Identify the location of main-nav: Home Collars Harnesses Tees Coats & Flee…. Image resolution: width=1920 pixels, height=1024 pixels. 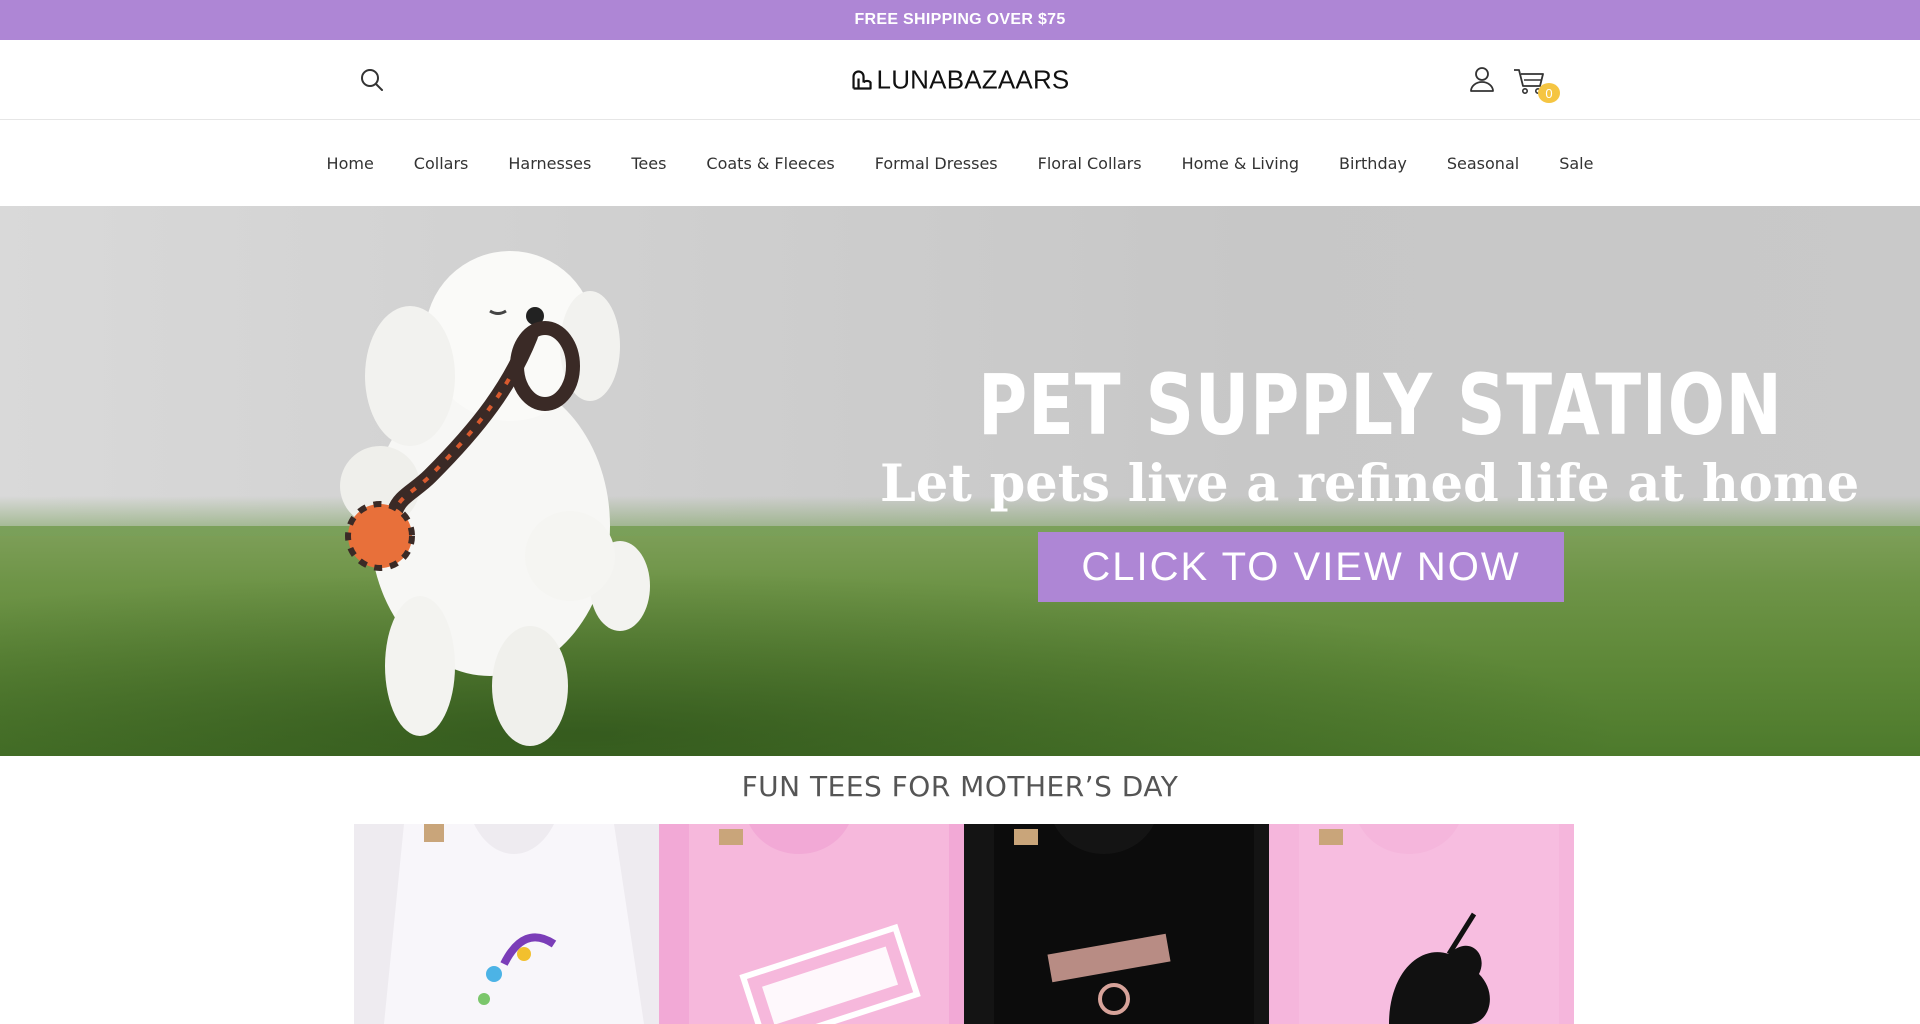
(960, 163).